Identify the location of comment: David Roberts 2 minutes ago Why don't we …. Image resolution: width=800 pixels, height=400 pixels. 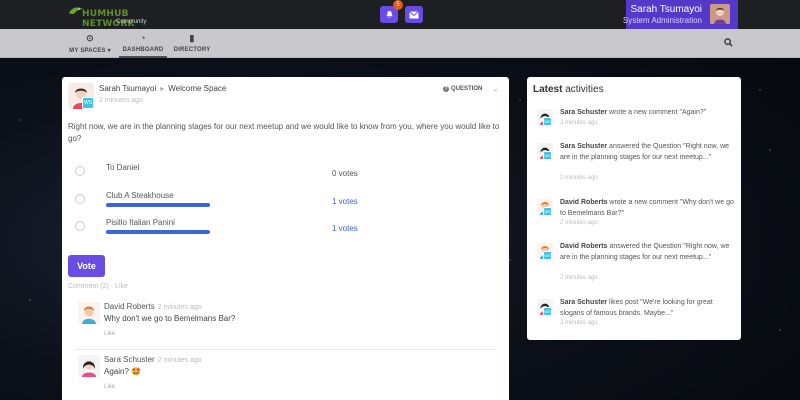
(285, 324).